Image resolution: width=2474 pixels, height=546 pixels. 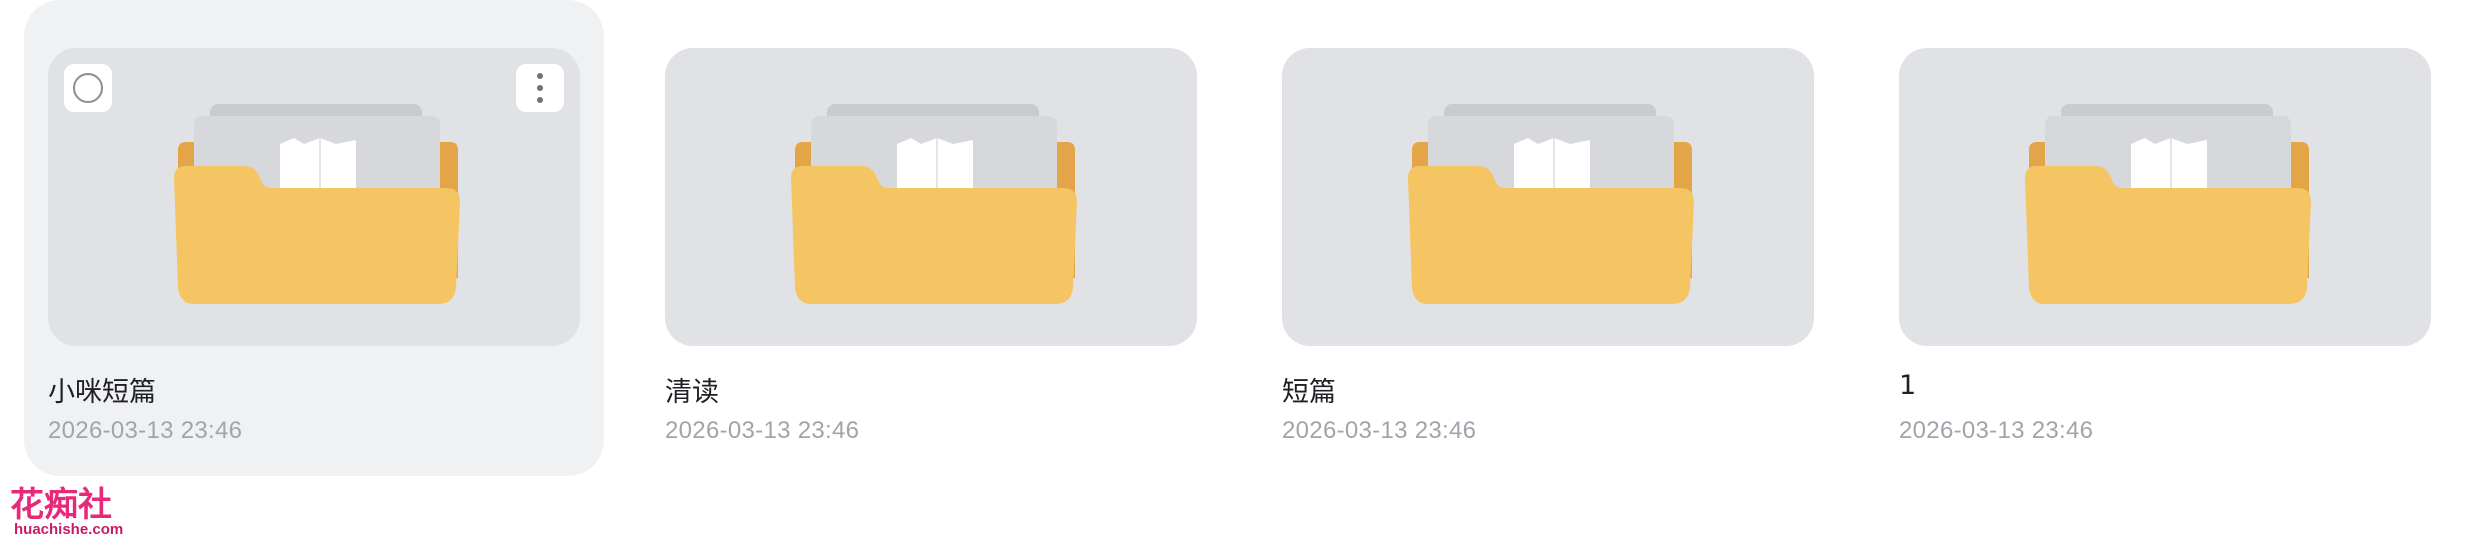 I want to click on more-vertical-icon, so click(x=540, y=88).